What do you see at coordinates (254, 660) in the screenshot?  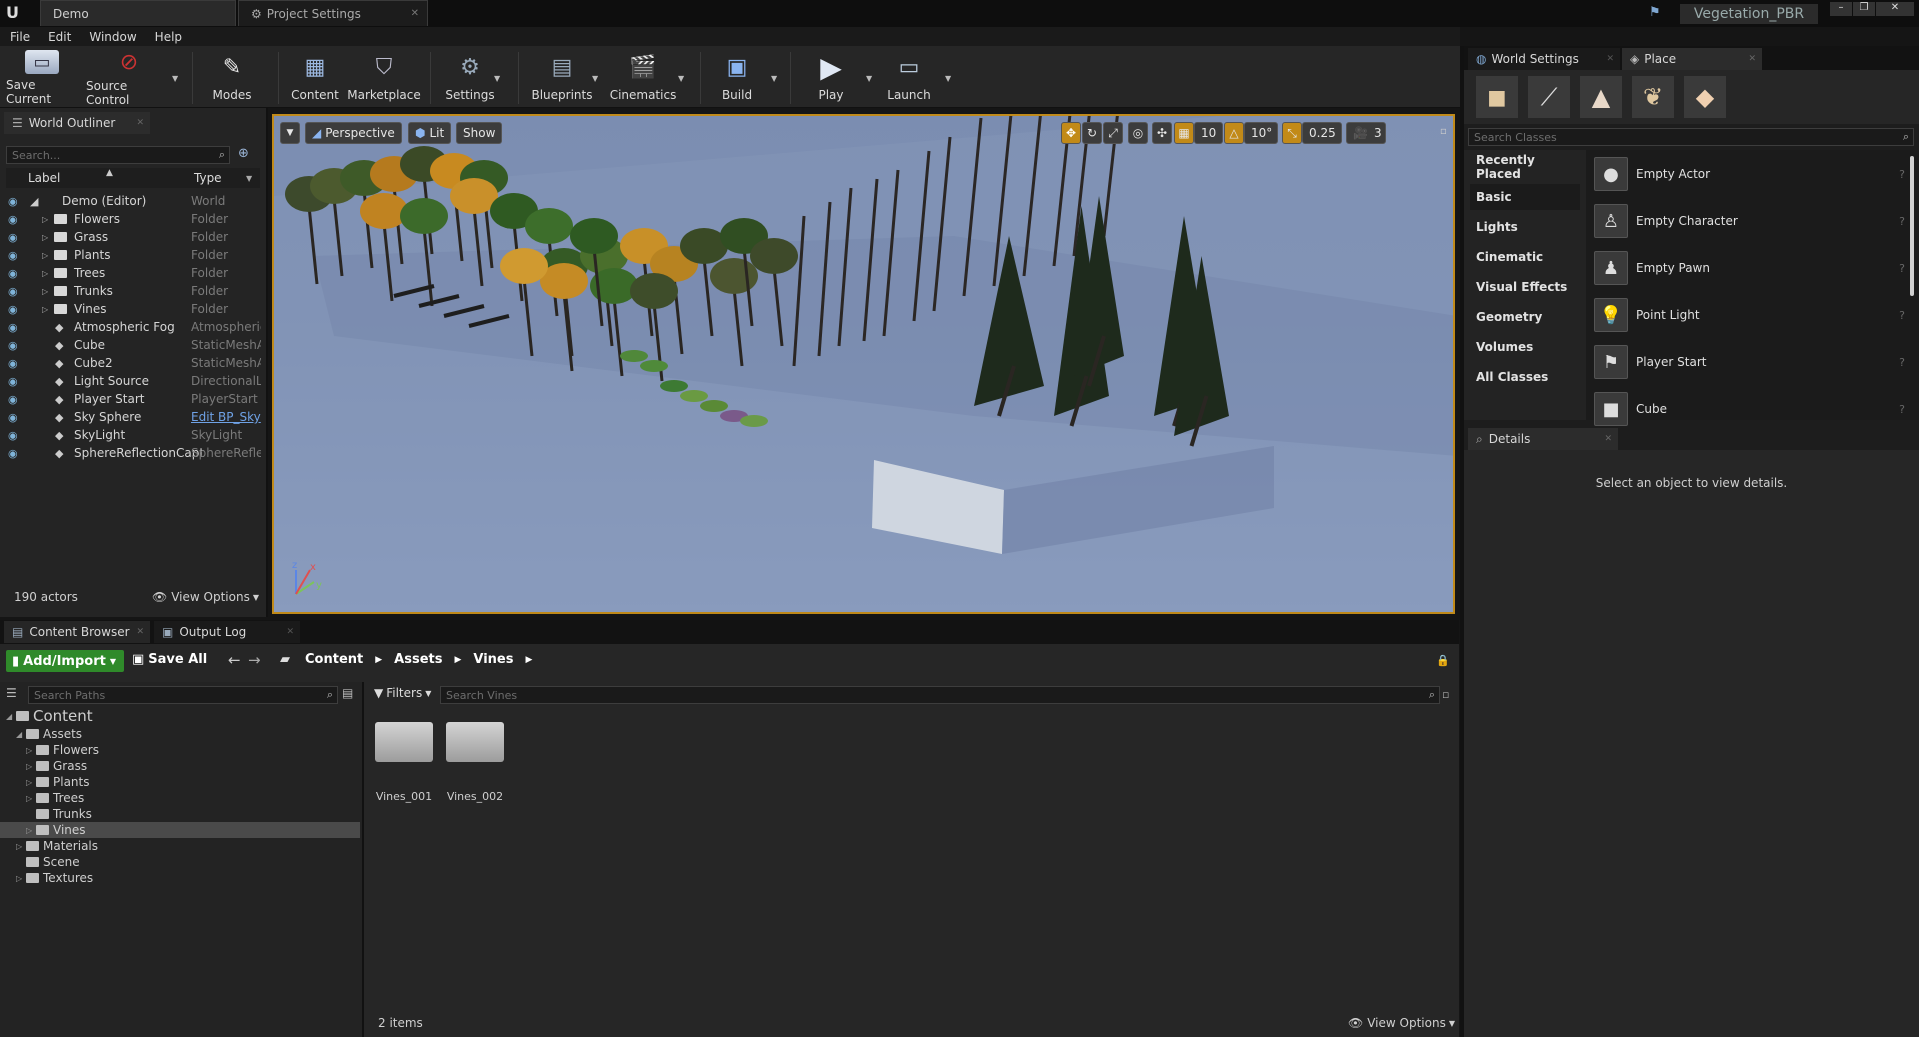 I see `forward-arrow-icon: →` at bounding box center [254, 660].